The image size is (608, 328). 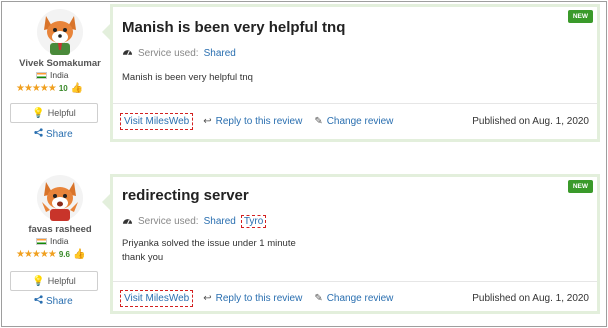 What do you see at coordinates (253, 221) in the screenshot?
I see `plan-tag-link: Tyro` at bounding box center [253, 221].